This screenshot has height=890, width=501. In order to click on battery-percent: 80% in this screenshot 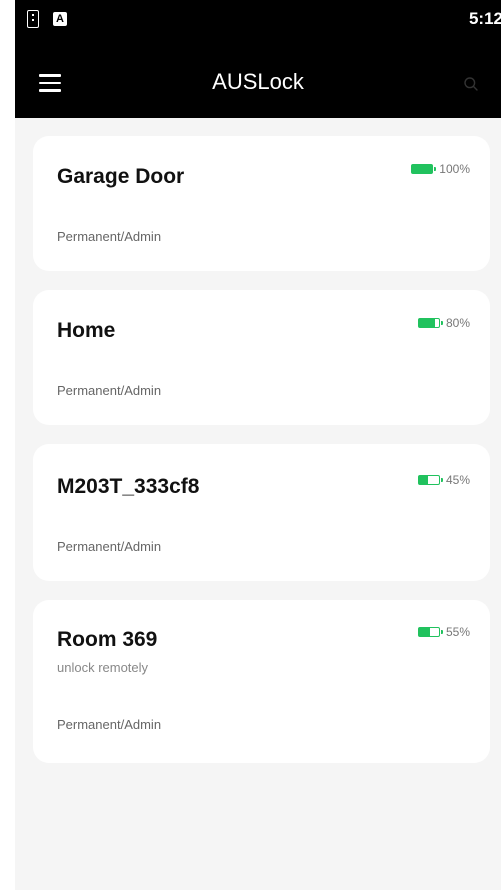, I will do `click(457, 323)`.